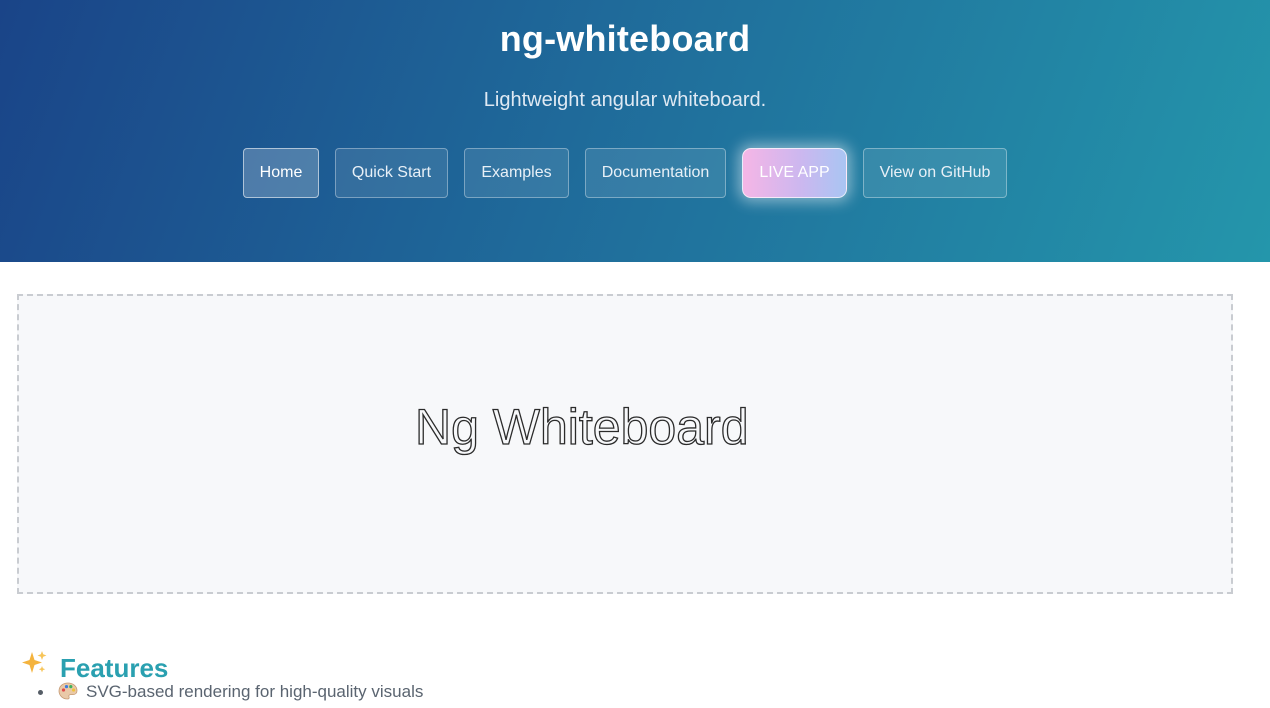  What do you see at coordinates (794, 173) in the screenshot?
I see `nav-live-app-button: LIVE APP` at bounding box center [794, 173].